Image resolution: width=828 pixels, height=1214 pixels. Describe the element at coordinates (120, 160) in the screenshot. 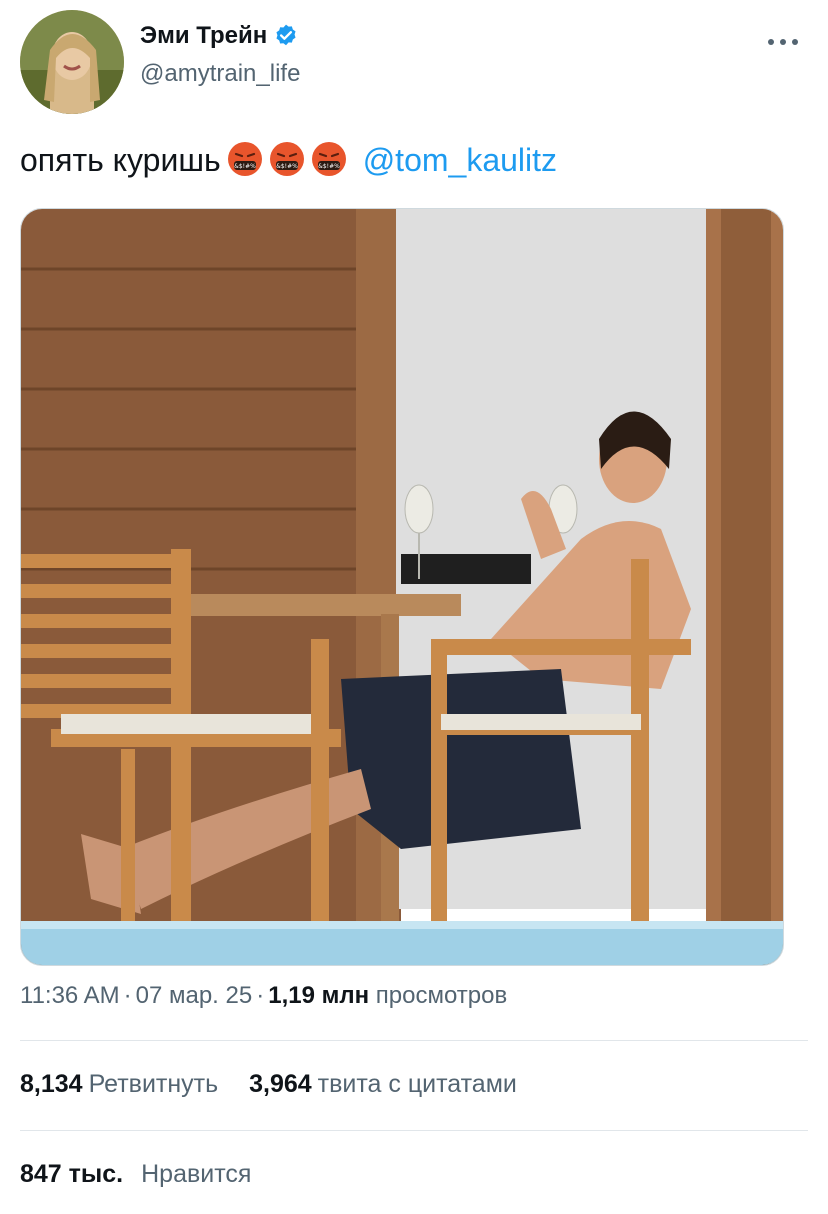

I see `tweet-body: опять куришь` at that location.